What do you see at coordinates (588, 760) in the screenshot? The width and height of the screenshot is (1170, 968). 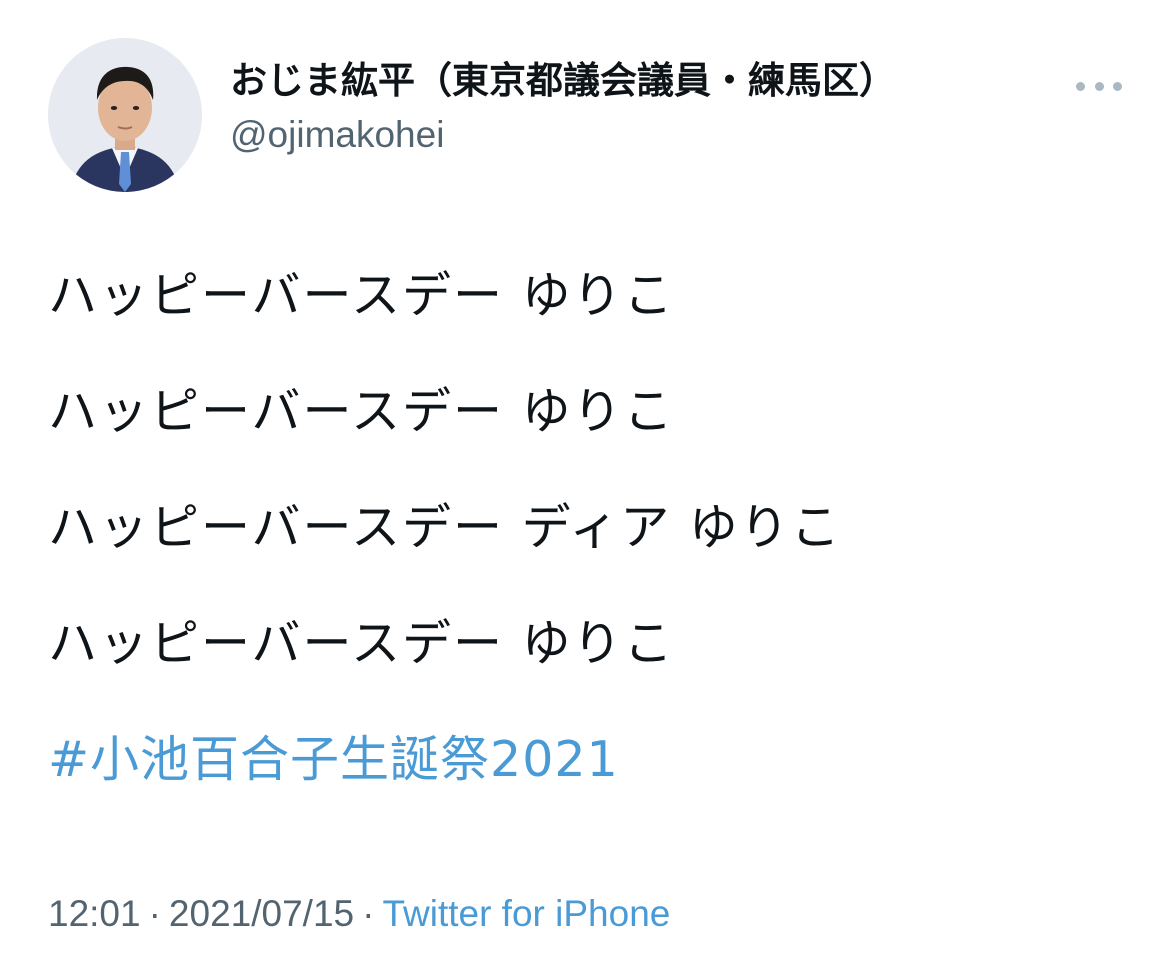 I see `hashtag-link: #小池百合子生誕祭2021` at bounding box center [588, 760].